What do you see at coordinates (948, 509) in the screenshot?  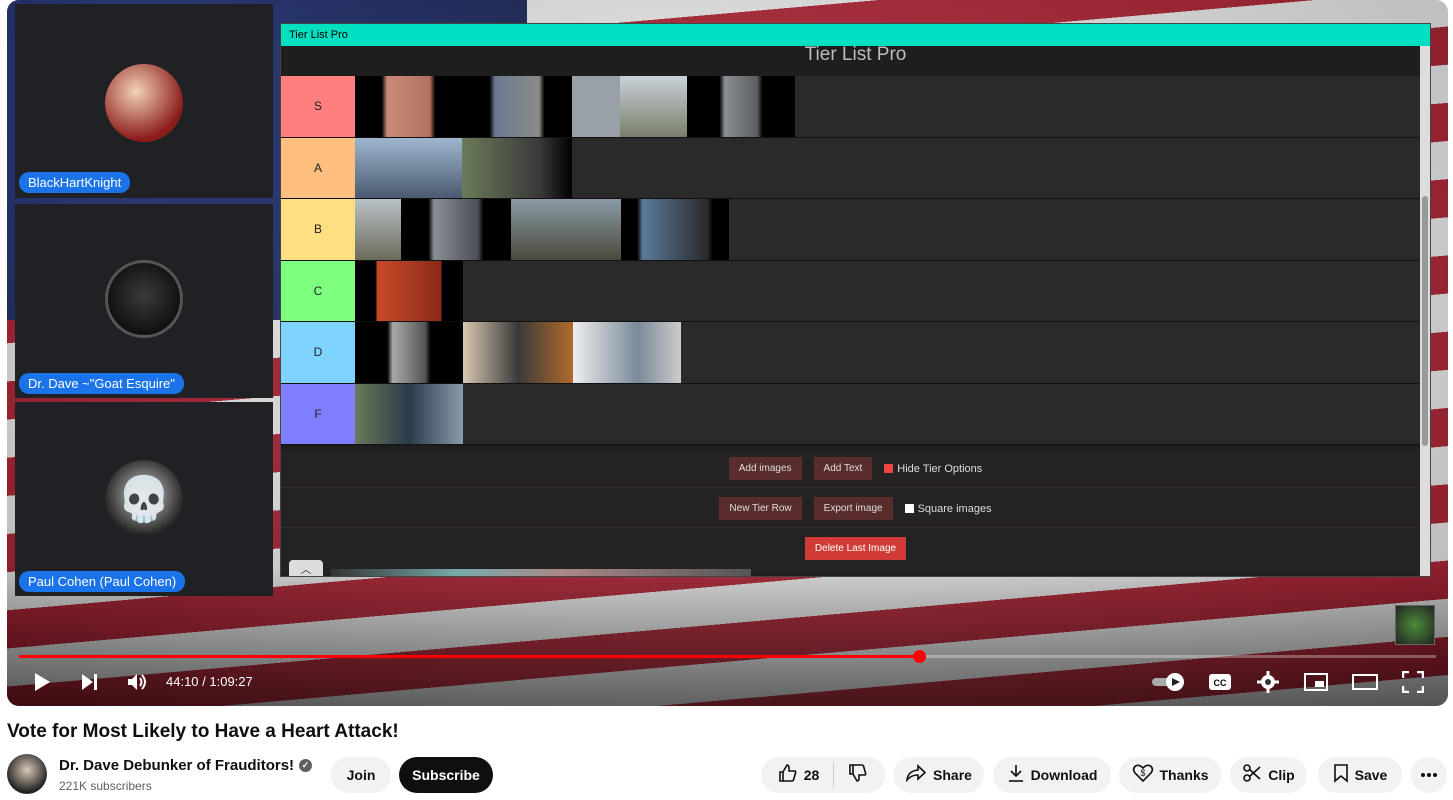 I see `square-images-checkbox: Square images` at bounding box center [948, 509].